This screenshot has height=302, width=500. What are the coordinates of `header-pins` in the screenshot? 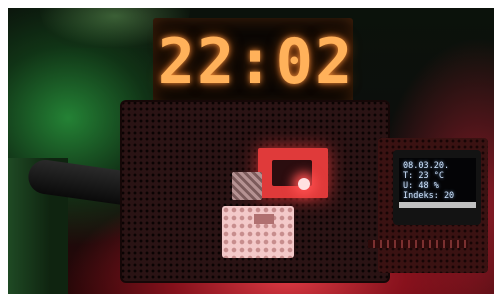 It's located at (418, 244).